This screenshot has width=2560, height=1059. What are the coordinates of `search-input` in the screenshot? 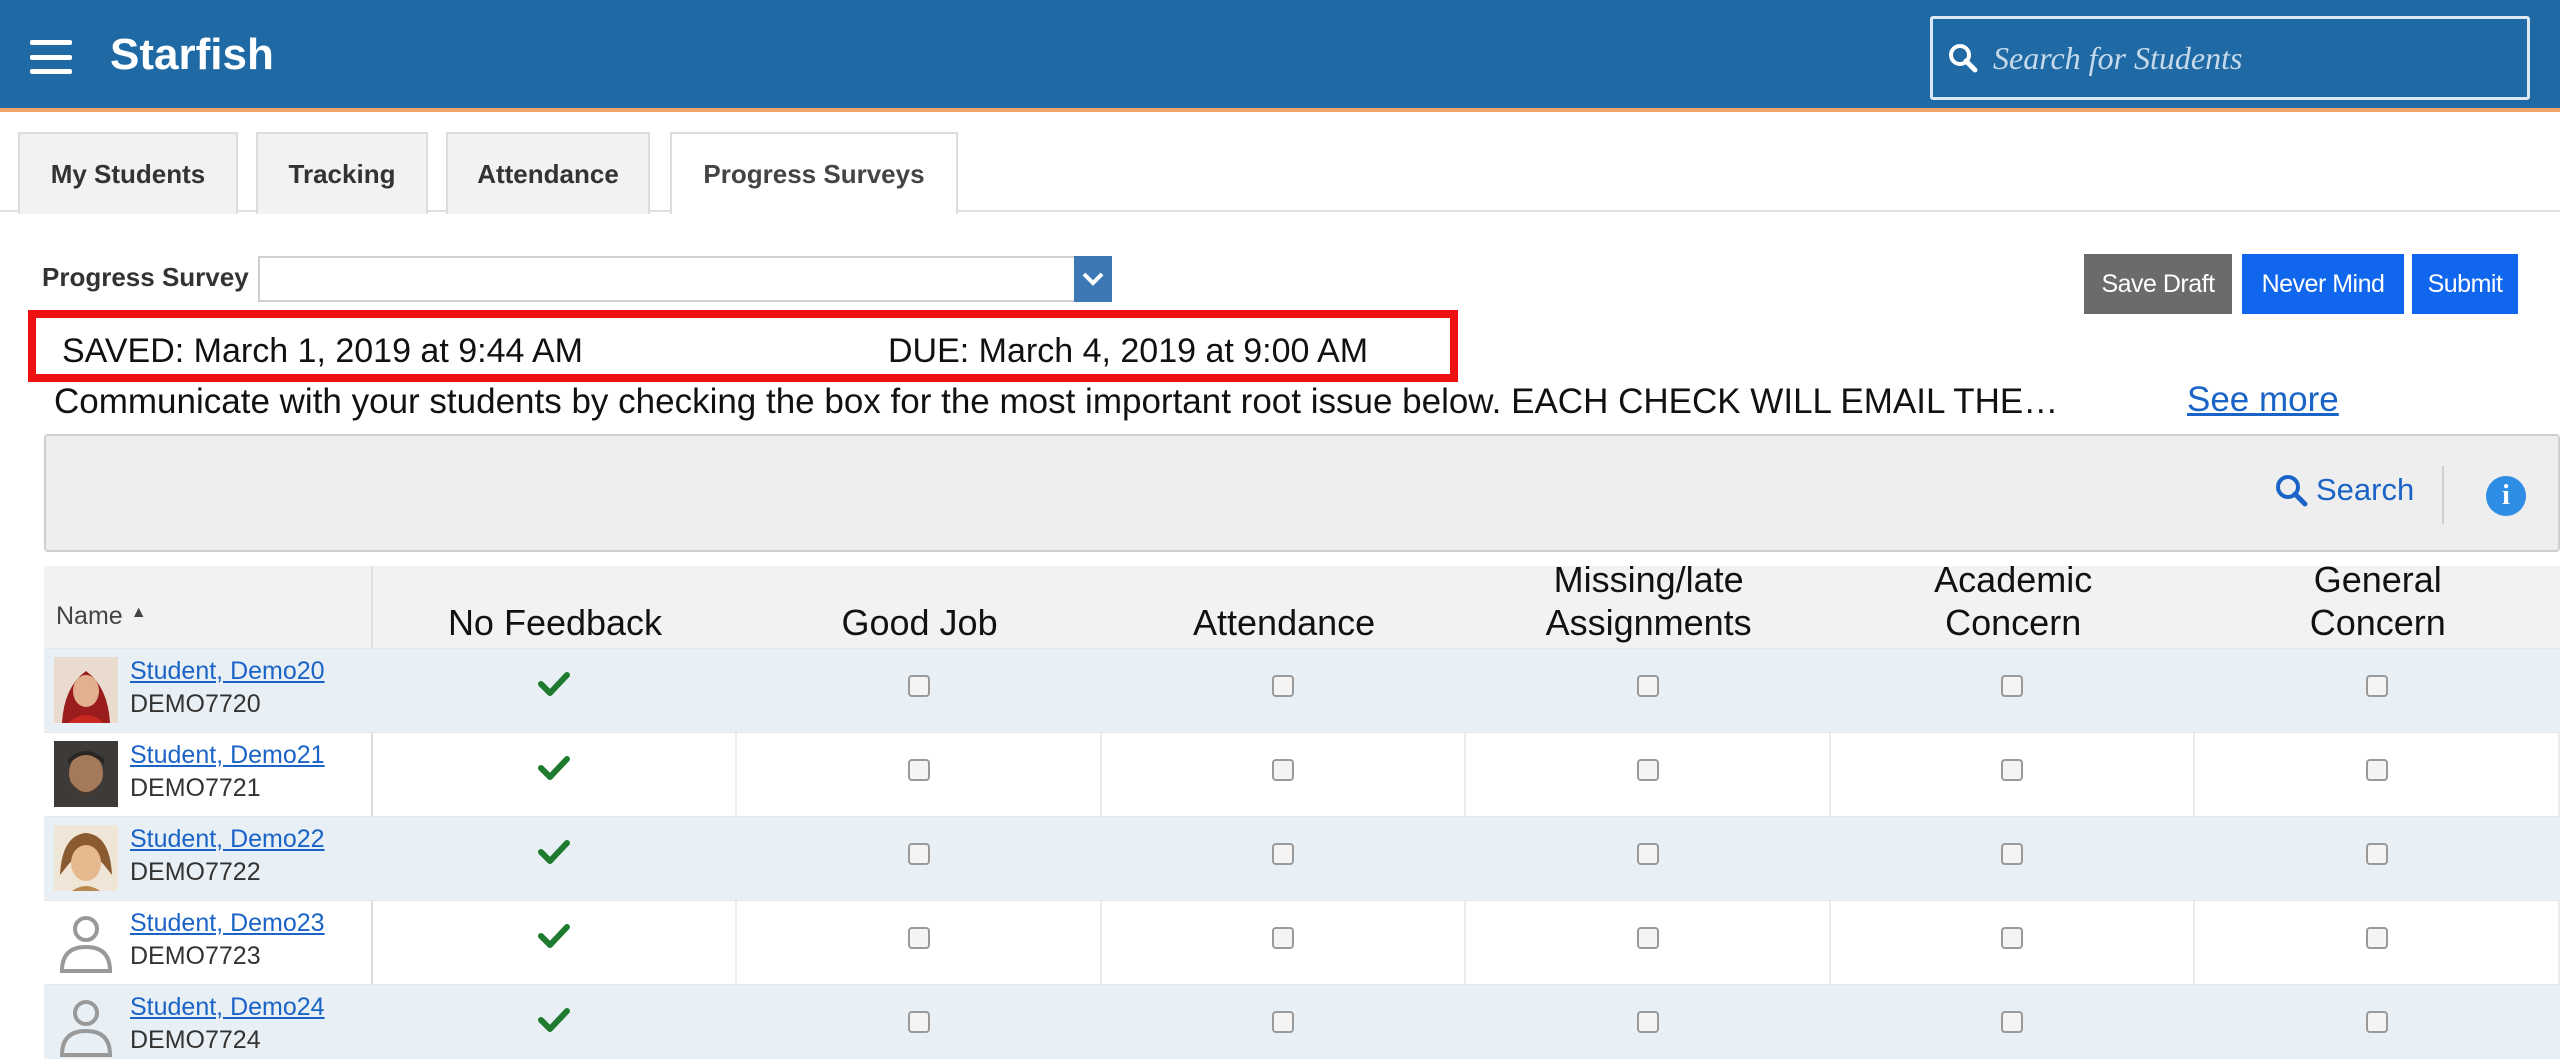 It's located at (2260, 58).